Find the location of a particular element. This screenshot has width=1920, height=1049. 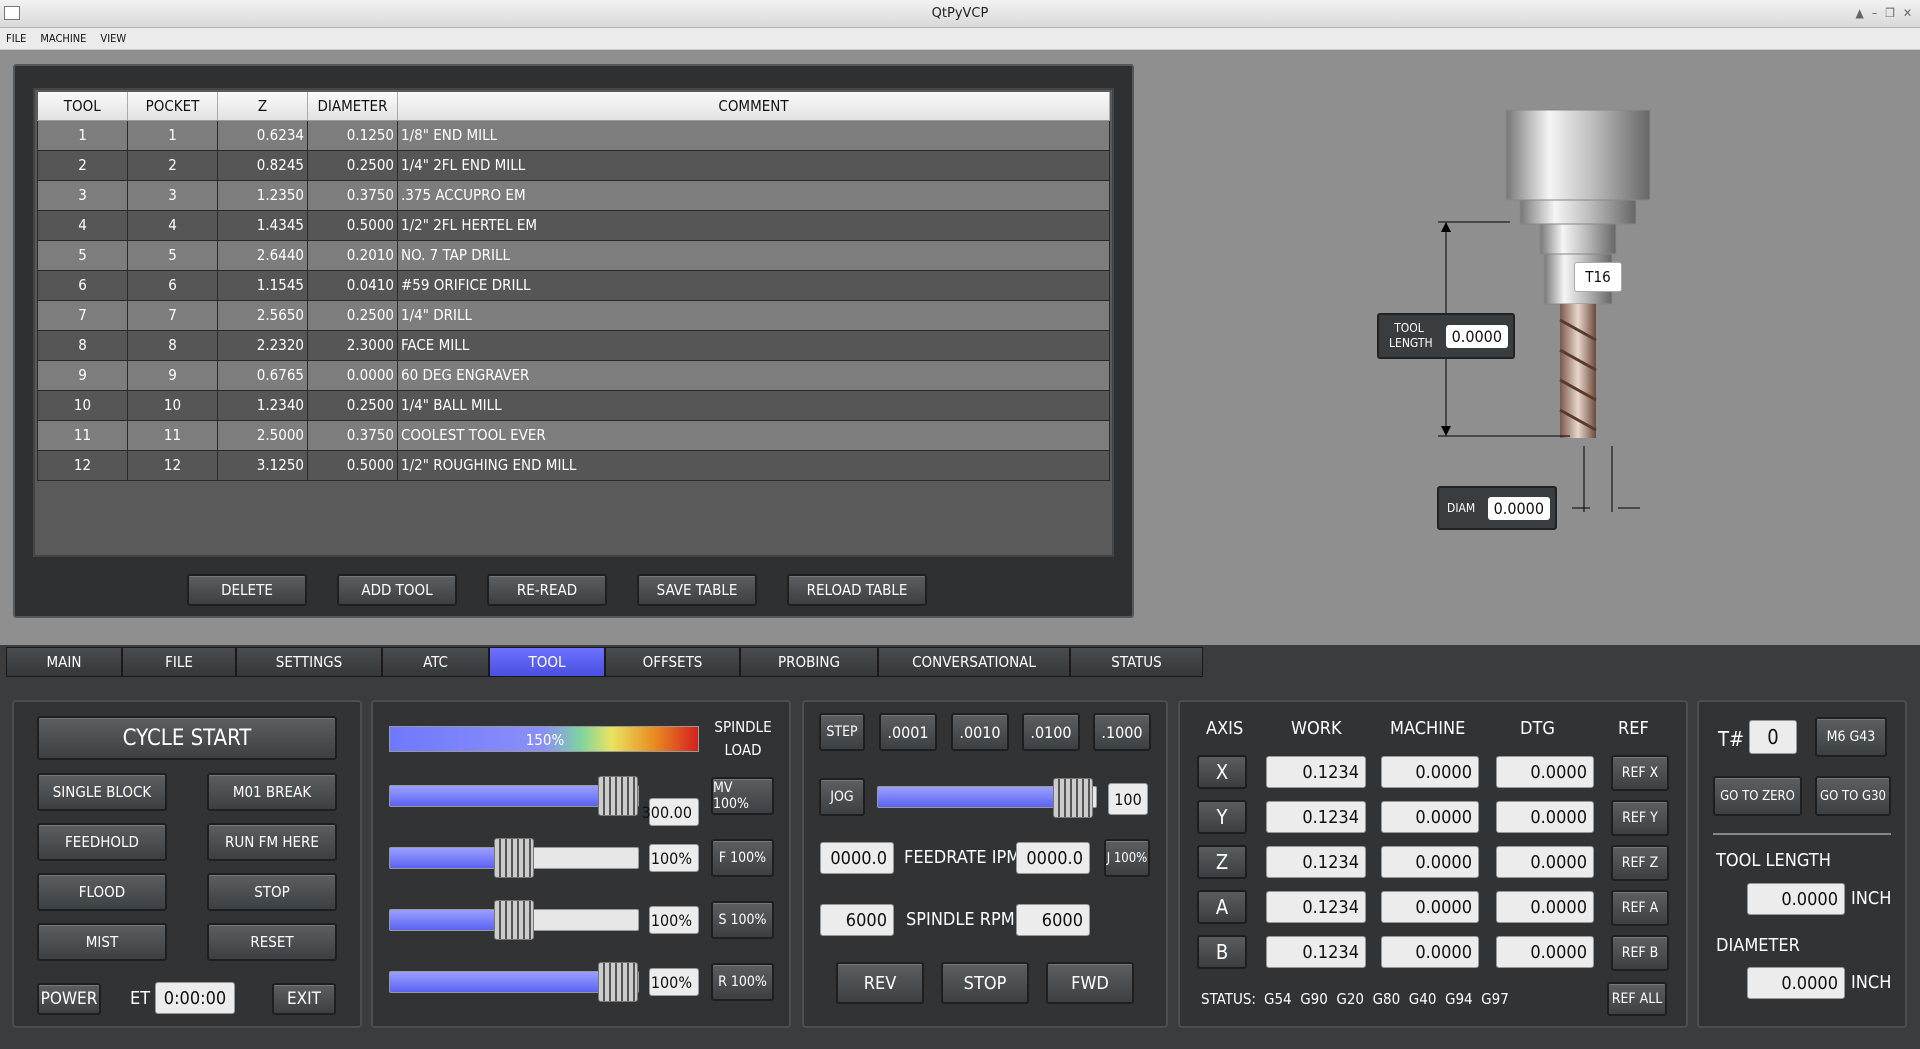

z-cell: 0.6765 is located at coordinates (262, 375).